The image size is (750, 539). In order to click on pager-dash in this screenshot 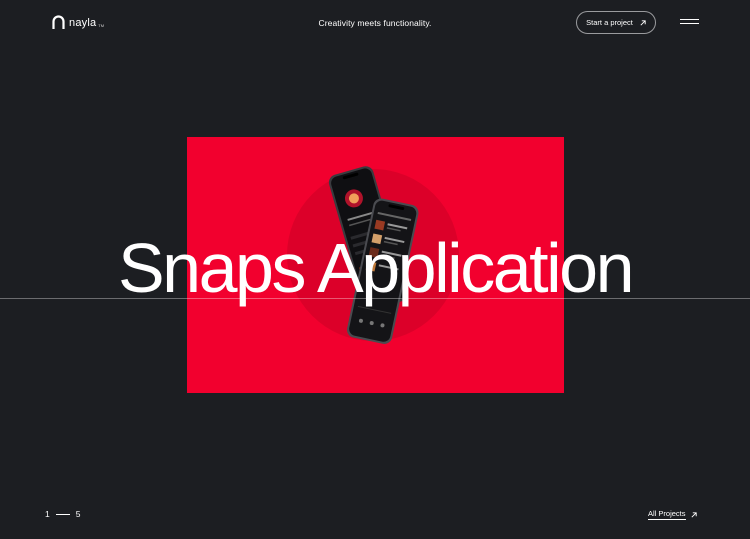, I will do `click(62, 514)`.